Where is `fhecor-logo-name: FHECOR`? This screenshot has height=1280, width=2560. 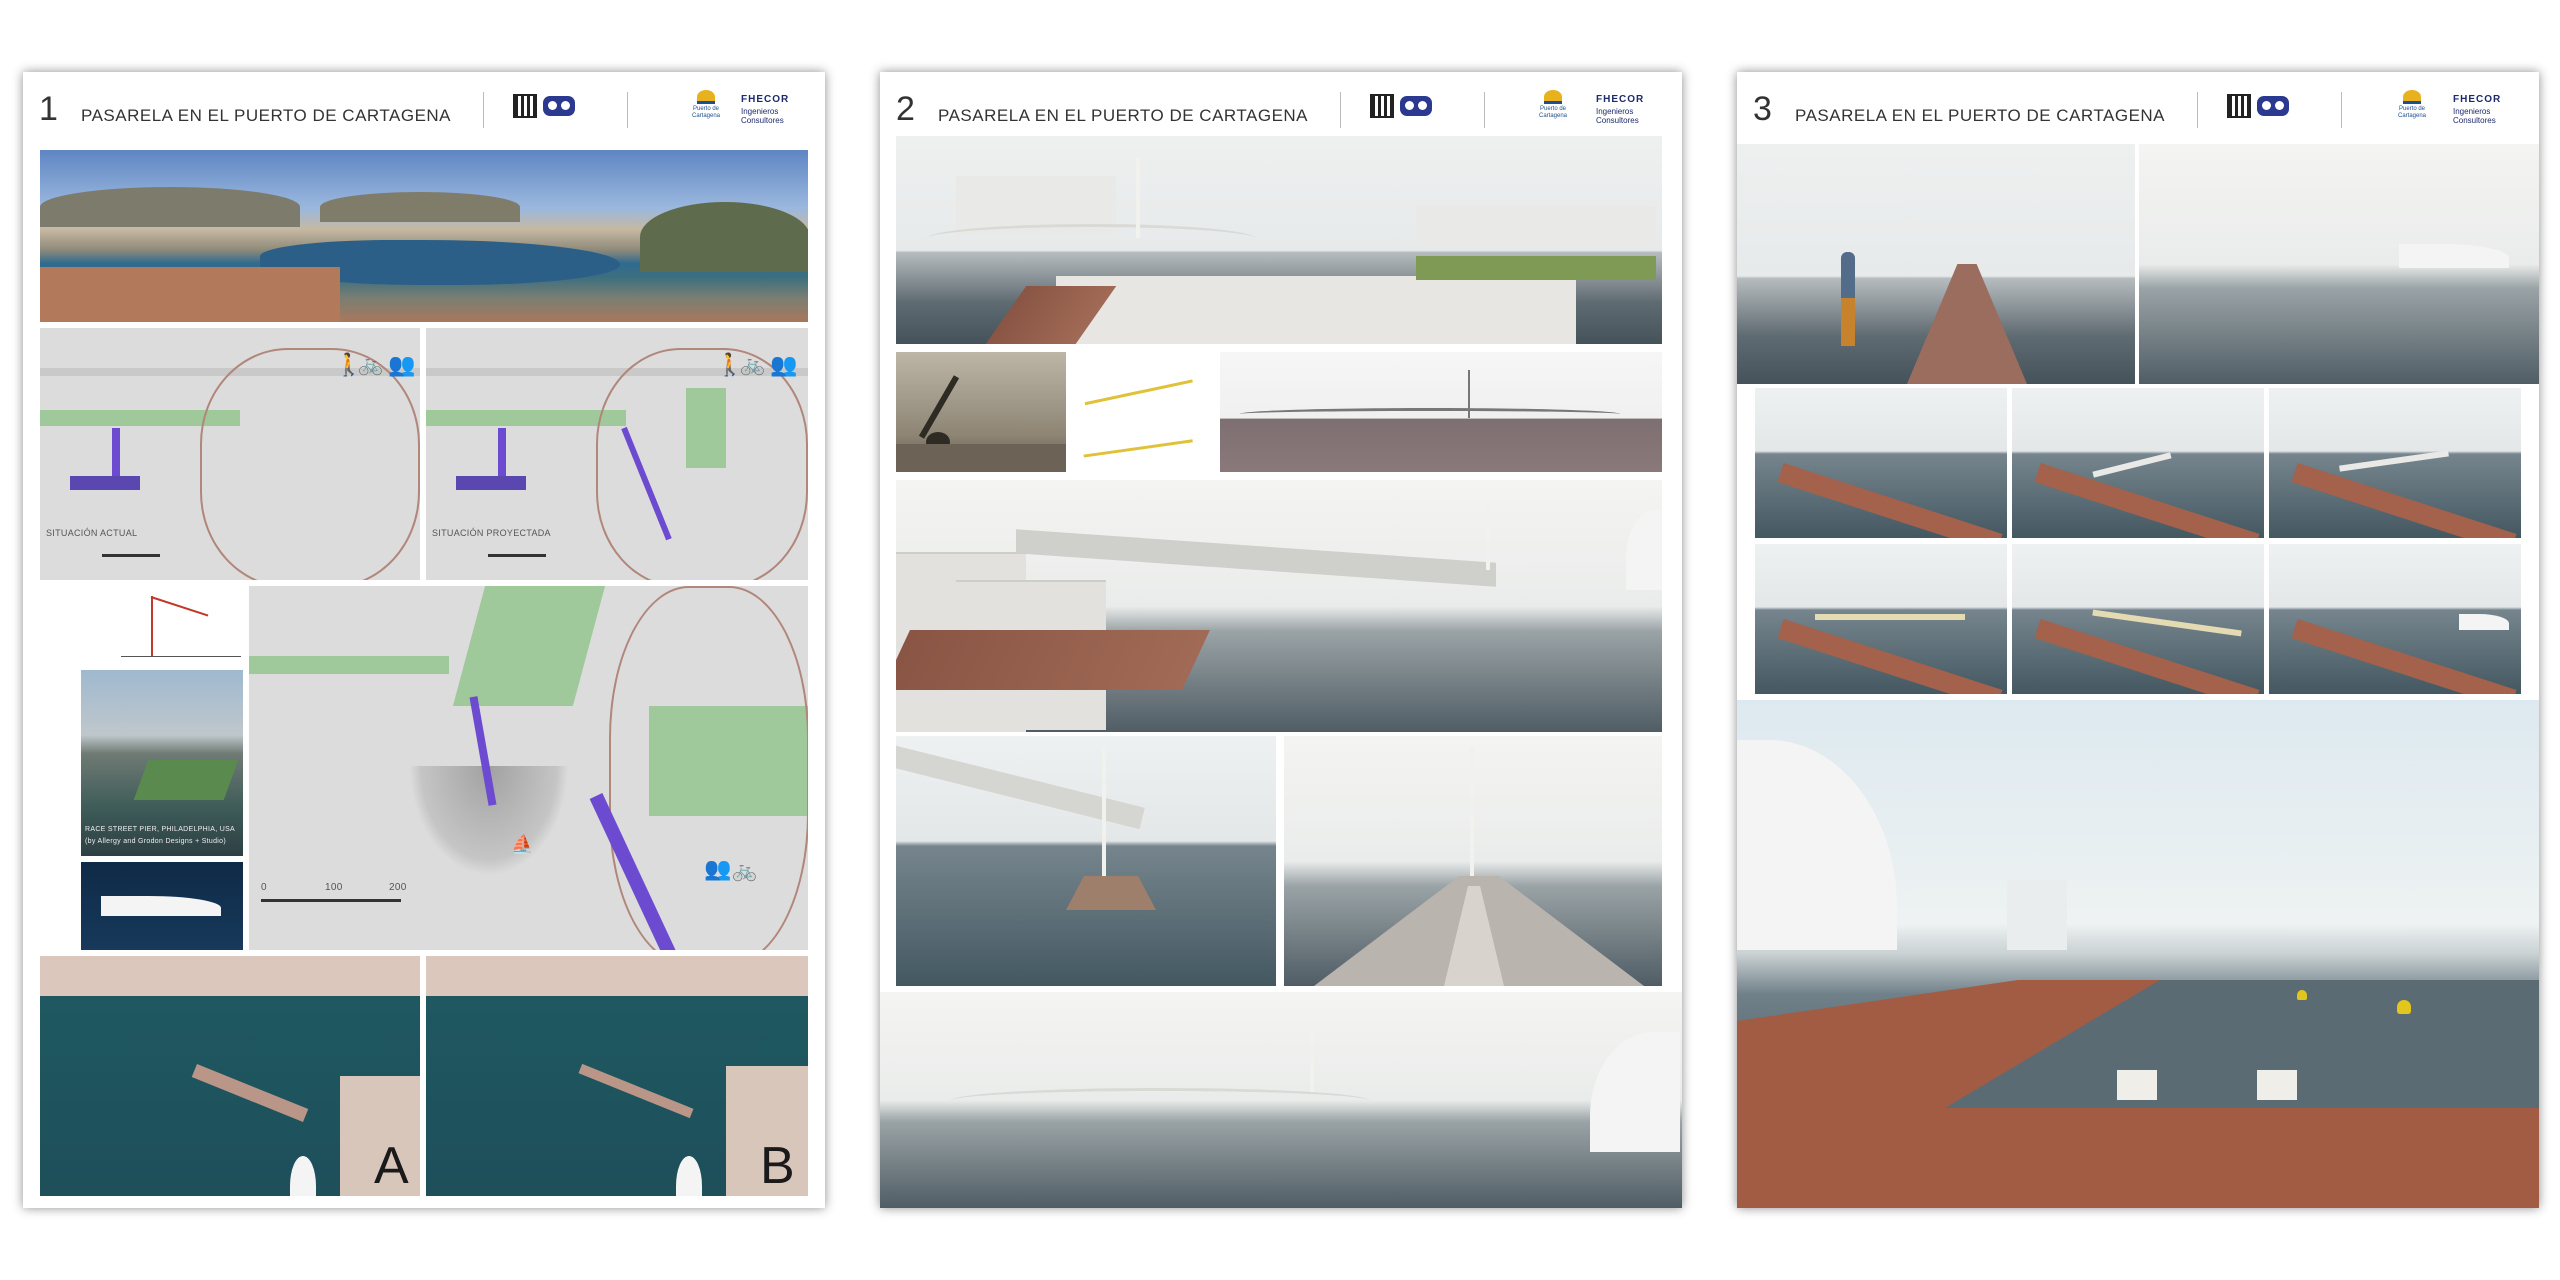 fhecor-logo-name: FHECOR is located at coordinates (765, 99).